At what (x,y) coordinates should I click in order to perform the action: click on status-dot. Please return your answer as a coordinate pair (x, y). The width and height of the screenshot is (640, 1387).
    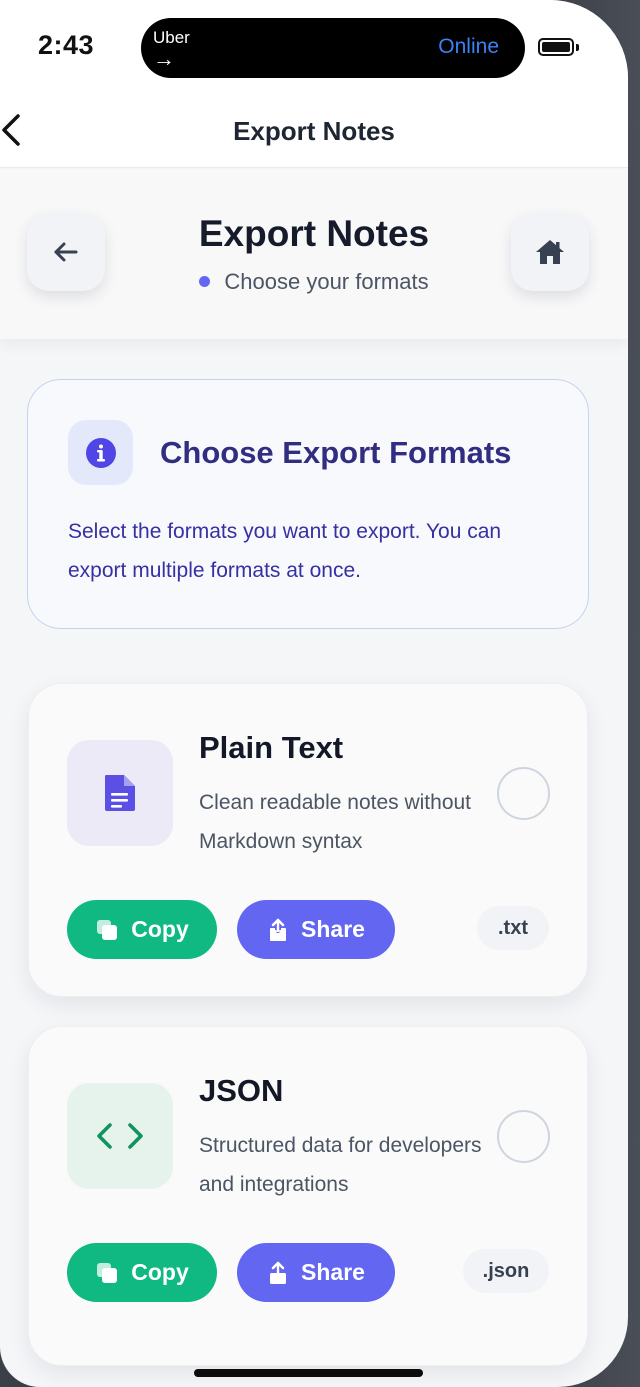
    Looking at the image, I should click on (205, 281).